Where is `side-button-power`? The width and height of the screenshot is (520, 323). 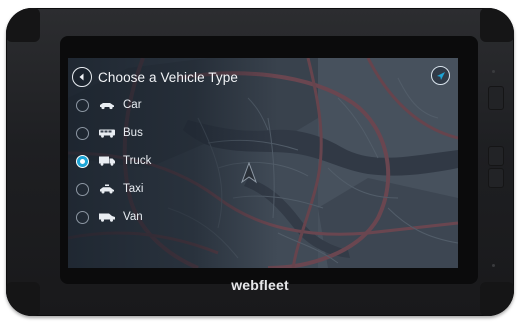
side-button-power is located at coordinates (496, 98).